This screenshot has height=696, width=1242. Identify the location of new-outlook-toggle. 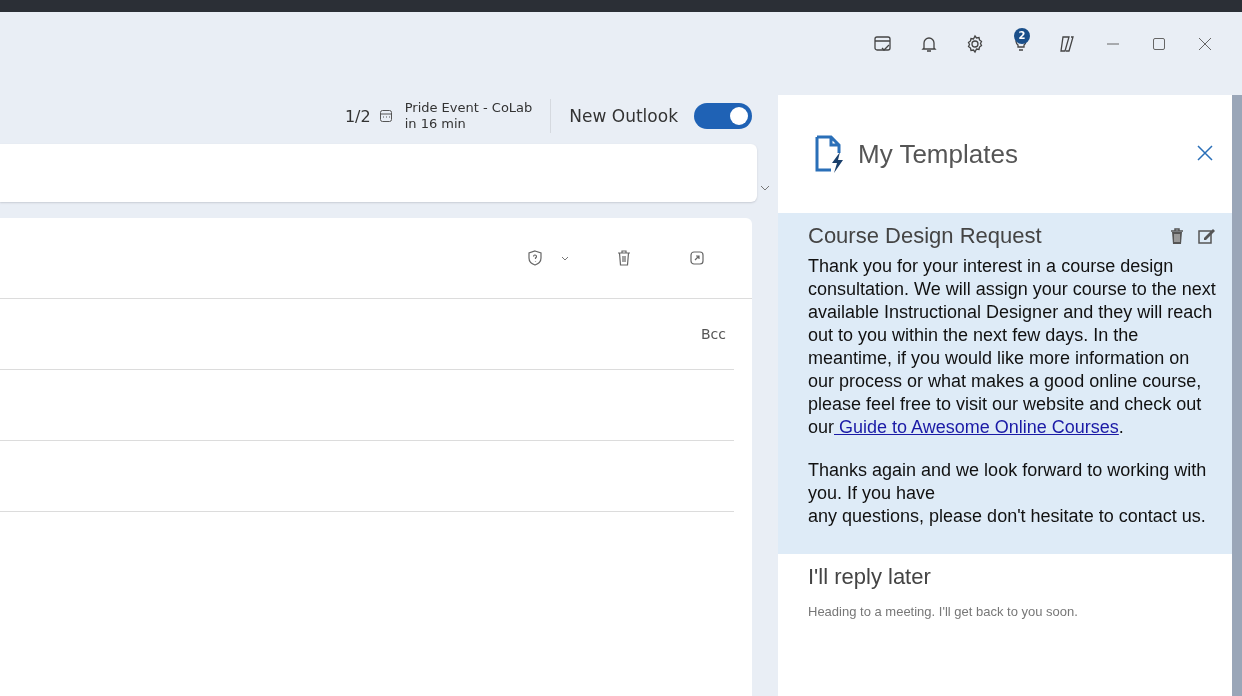
(723, 116).